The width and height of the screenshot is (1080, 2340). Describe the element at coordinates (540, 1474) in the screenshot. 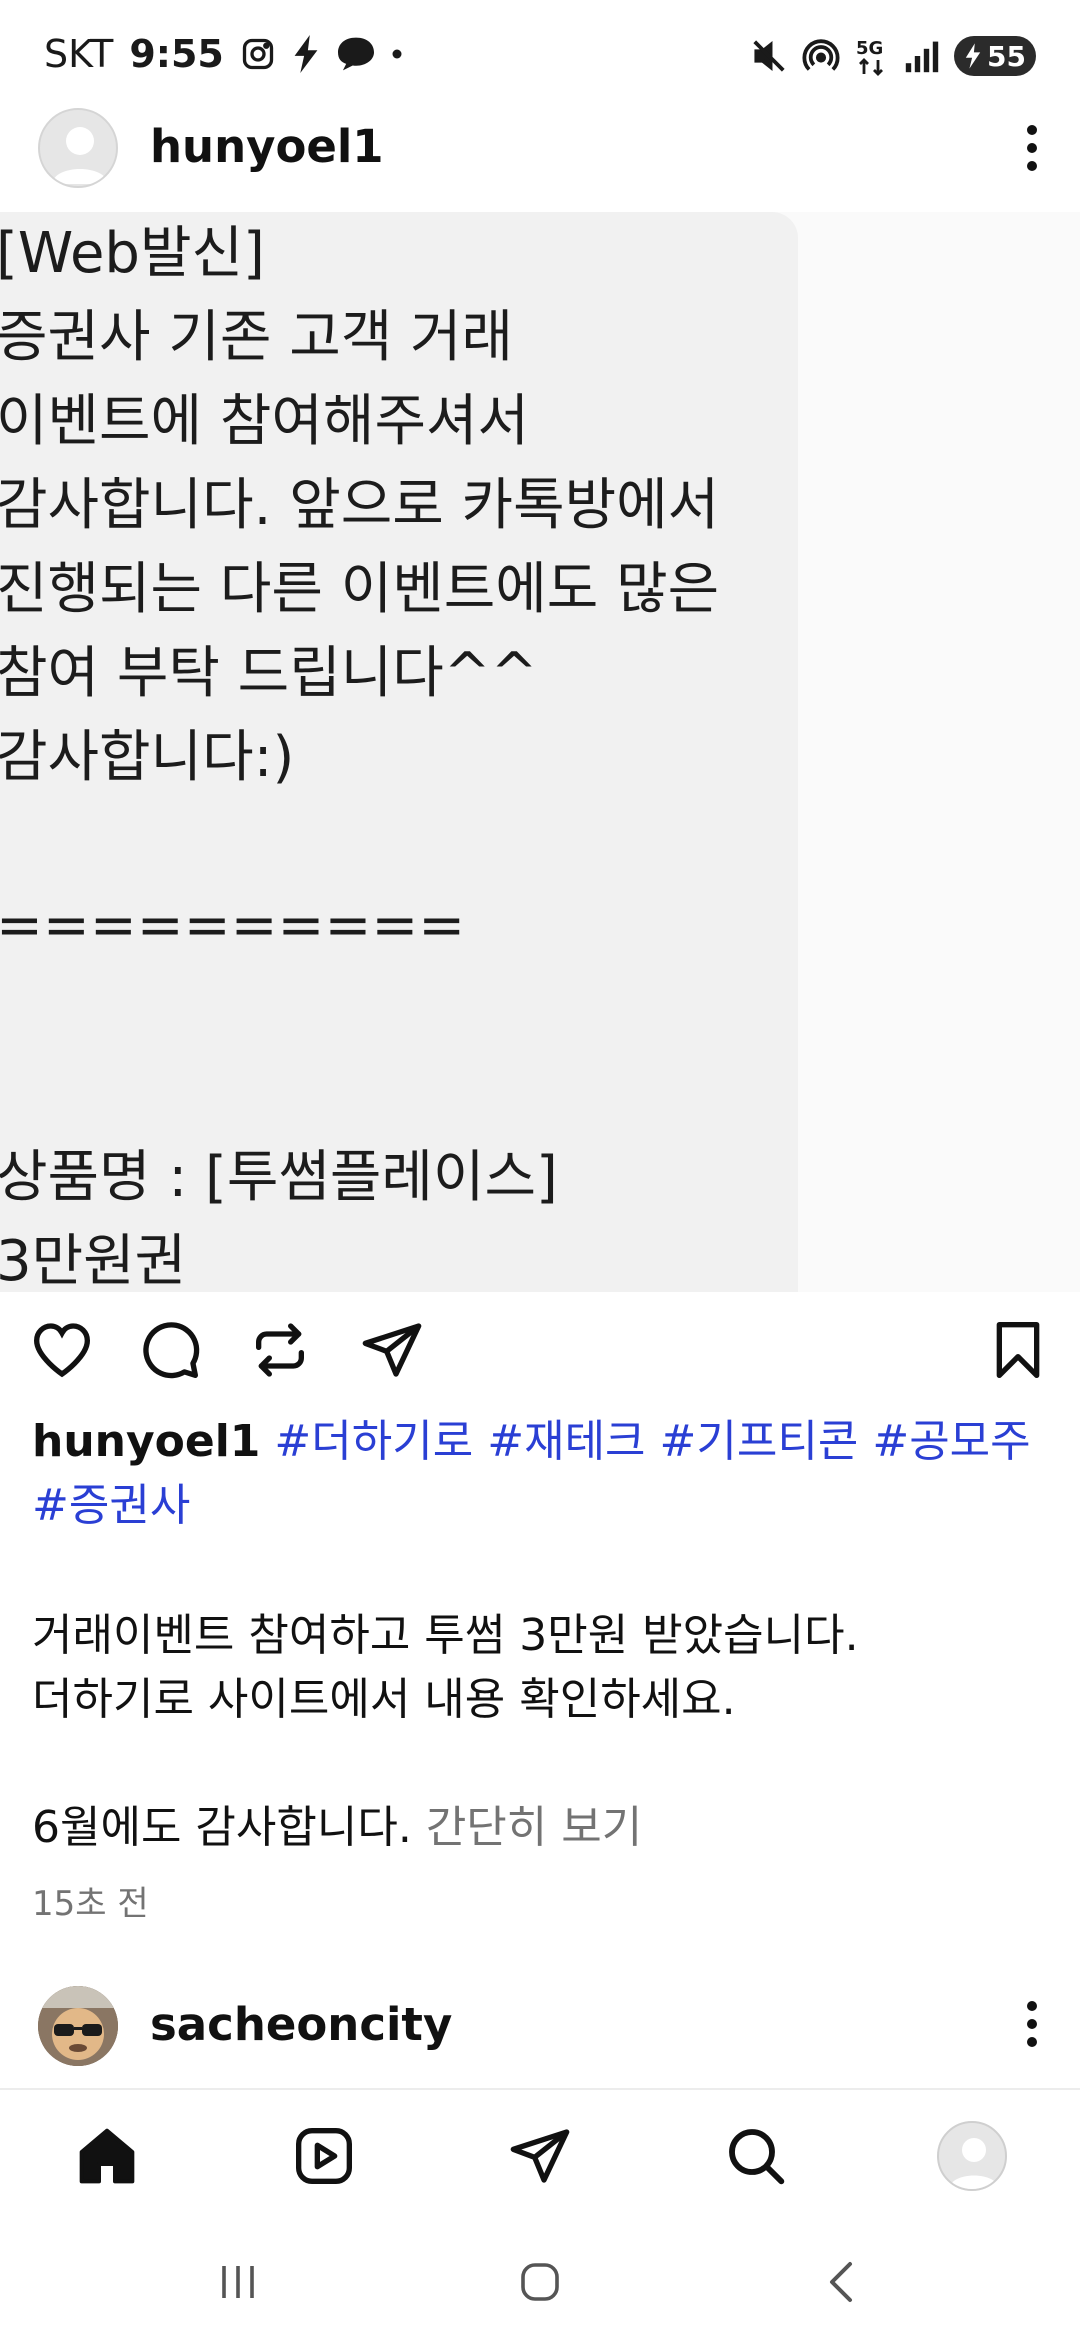

I see `caption: hunyoel1 #더하기로 #재테크 #기프티콘 #공모주 #증권사` at that location.